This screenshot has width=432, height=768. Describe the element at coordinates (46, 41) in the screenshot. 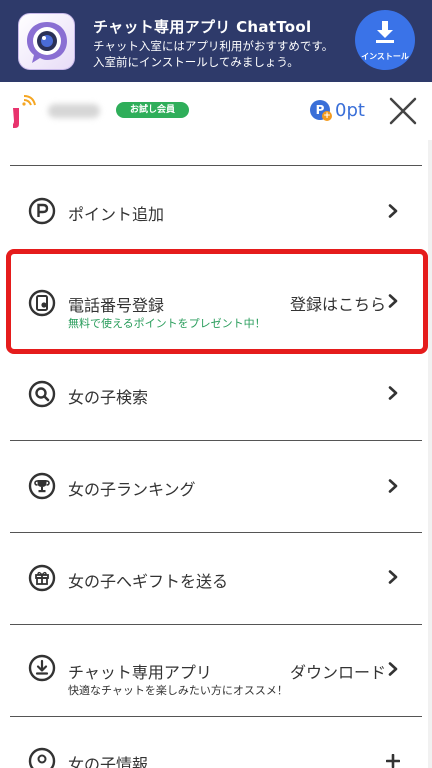

I see `chat-app-icon` at that location.